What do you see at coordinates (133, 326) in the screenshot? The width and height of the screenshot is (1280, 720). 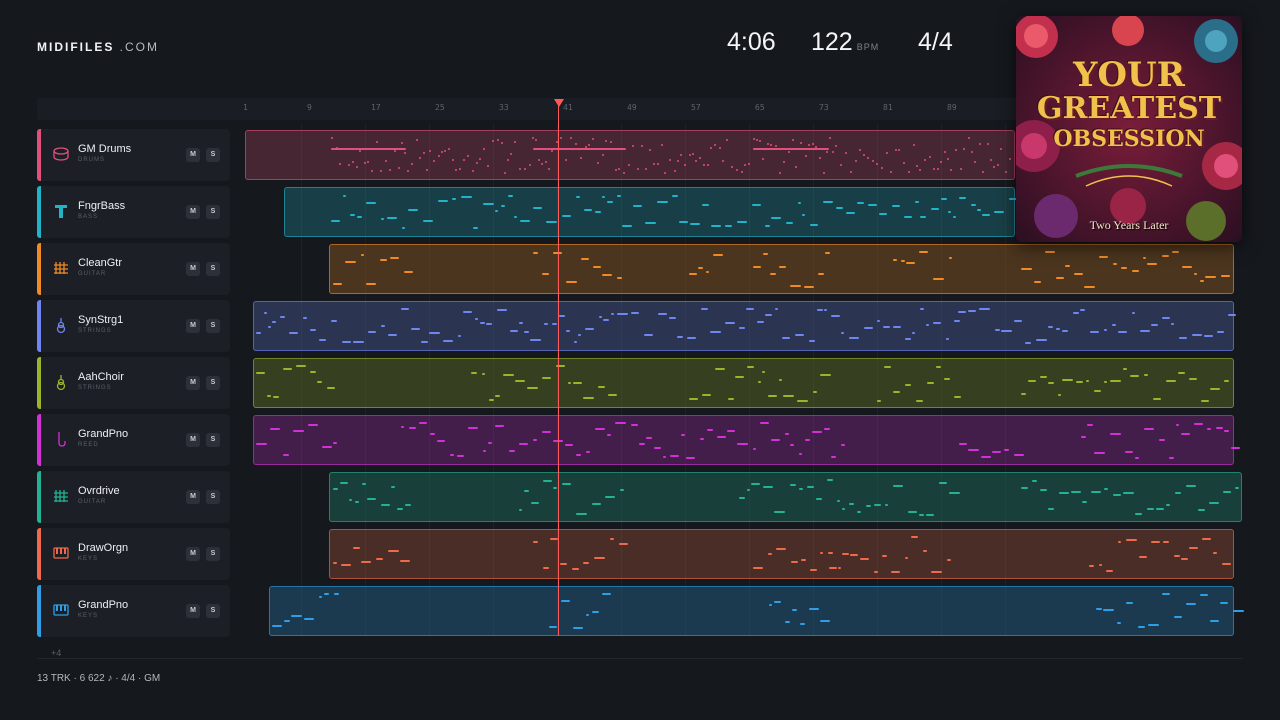 I see `track-header-4: SynStrg1 STRINGS M S` at bounding box center [133, 326].